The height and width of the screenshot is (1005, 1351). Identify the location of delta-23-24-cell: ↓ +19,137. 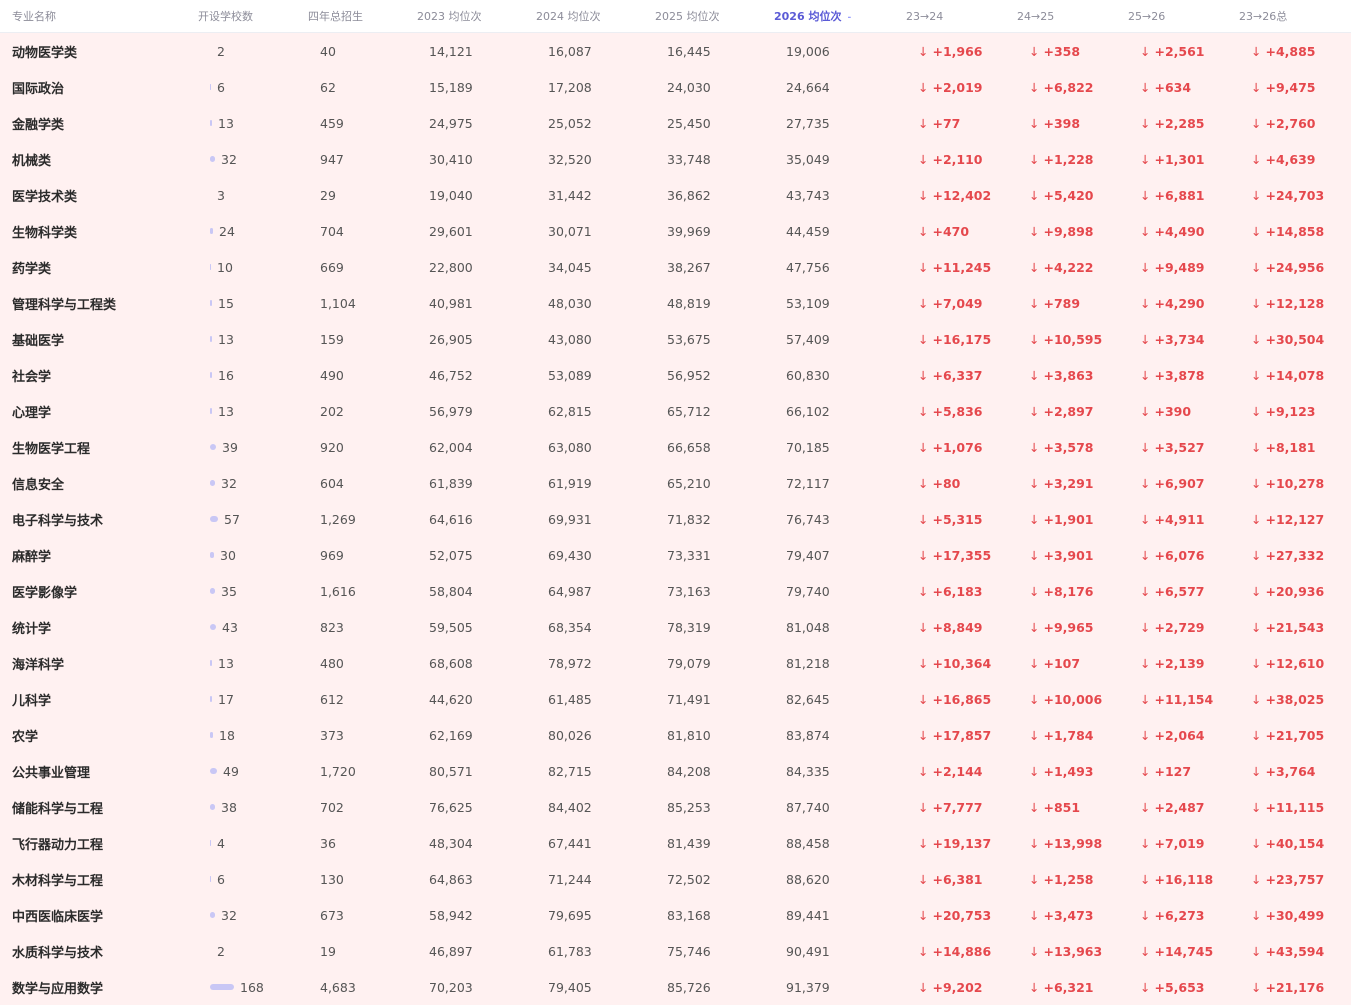
(973, 843).